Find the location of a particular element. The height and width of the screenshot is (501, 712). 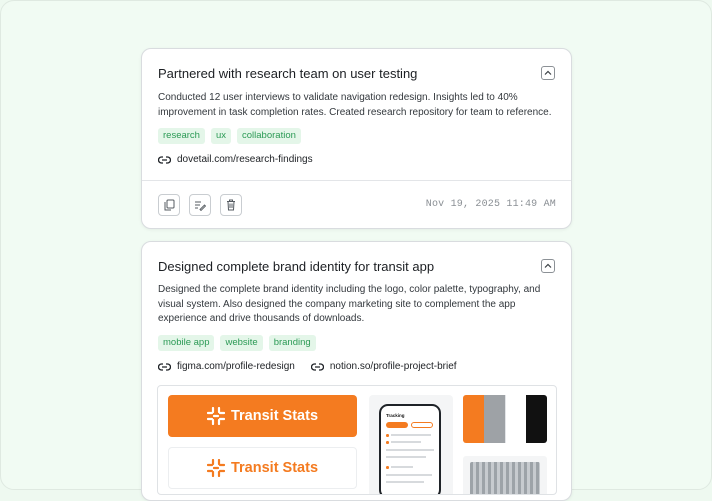

logo-preview-white: Transit Stats is located at coordinates (262, 468).